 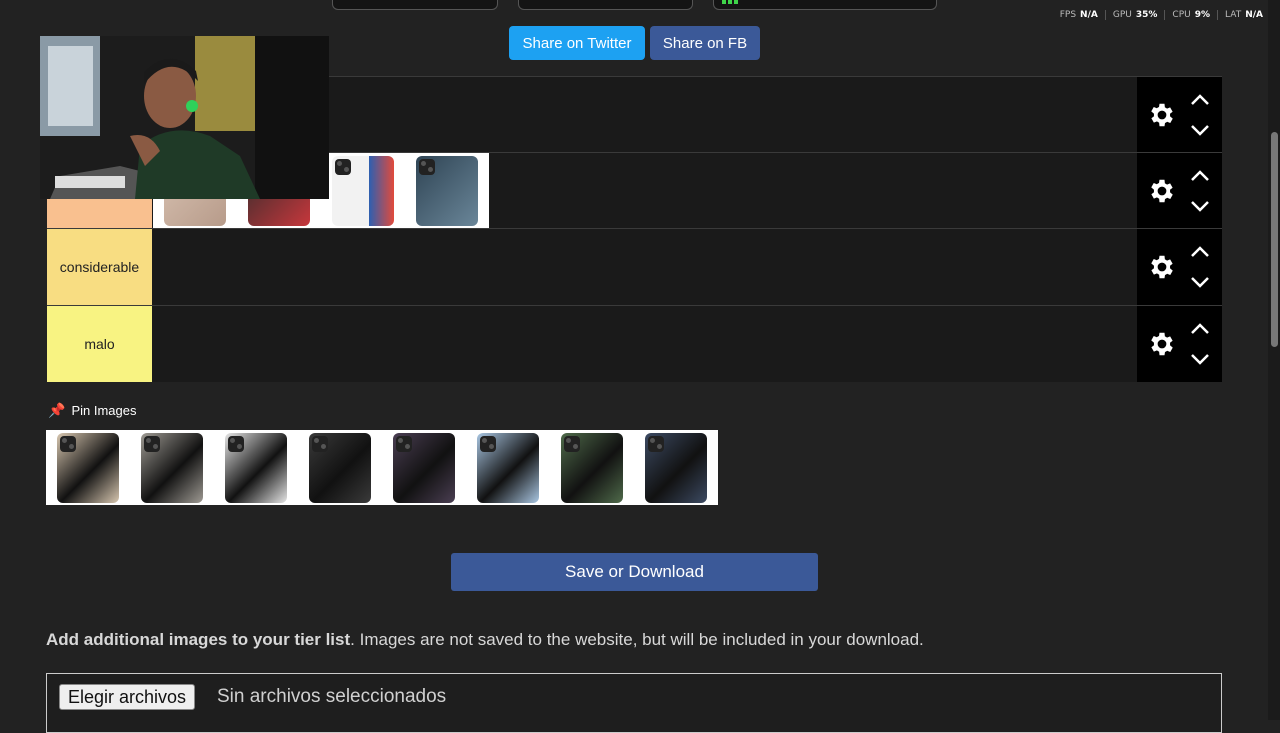 I want to click on pool-image-phone-space-black, so click(x=340, y=467).